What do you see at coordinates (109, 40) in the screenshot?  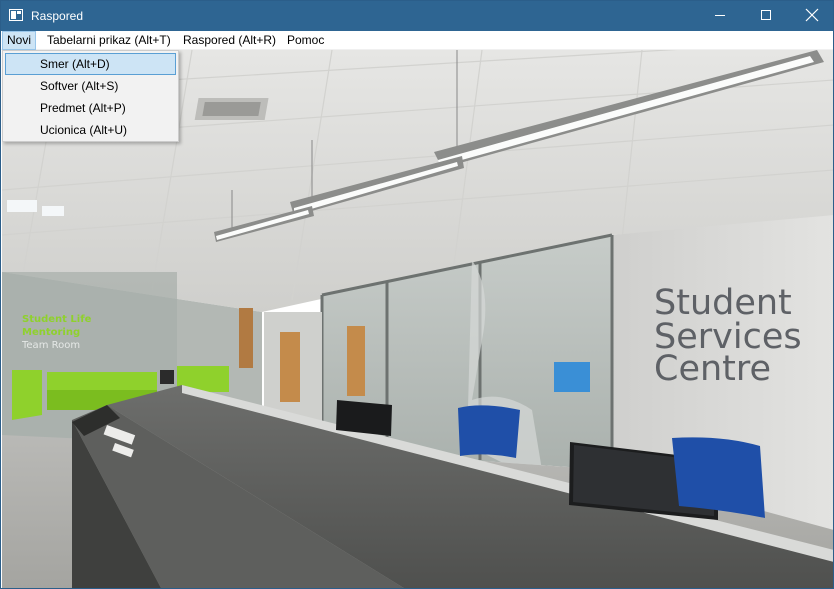 I see `menu-tabelarni-prikaz: Tabelarni prikaz (Alt+T)` at bounding box center [109, 40].